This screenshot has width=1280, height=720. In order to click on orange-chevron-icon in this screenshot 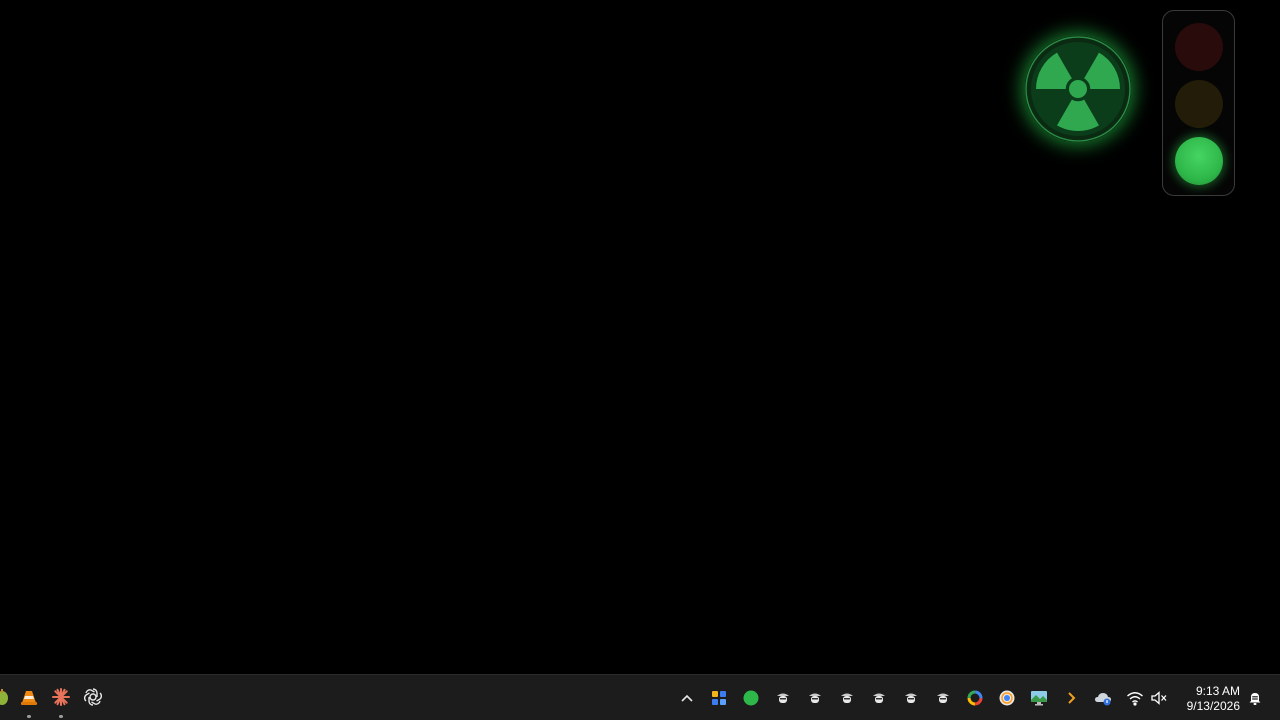, I will do `click(1071, 698)`.